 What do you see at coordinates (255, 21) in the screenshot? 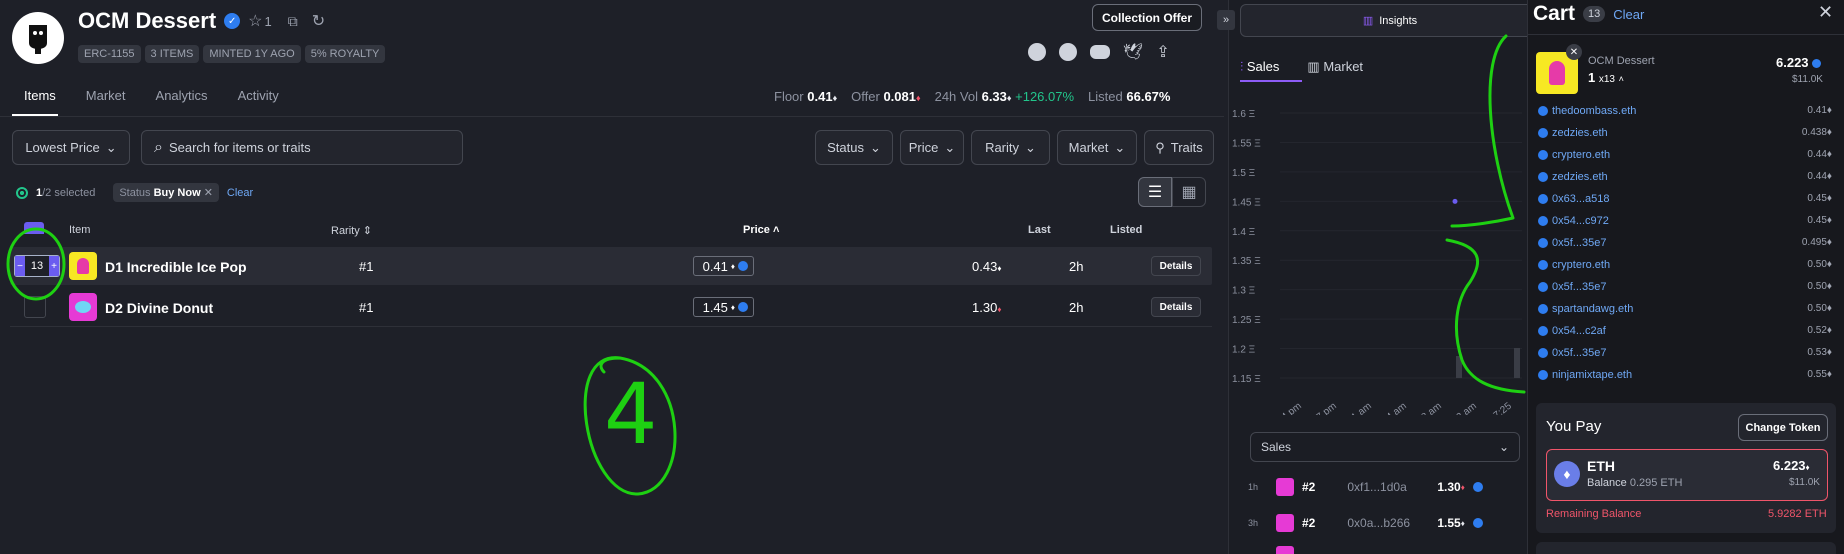
I see `star-icon: ☆` at bounding box center [255, 21].